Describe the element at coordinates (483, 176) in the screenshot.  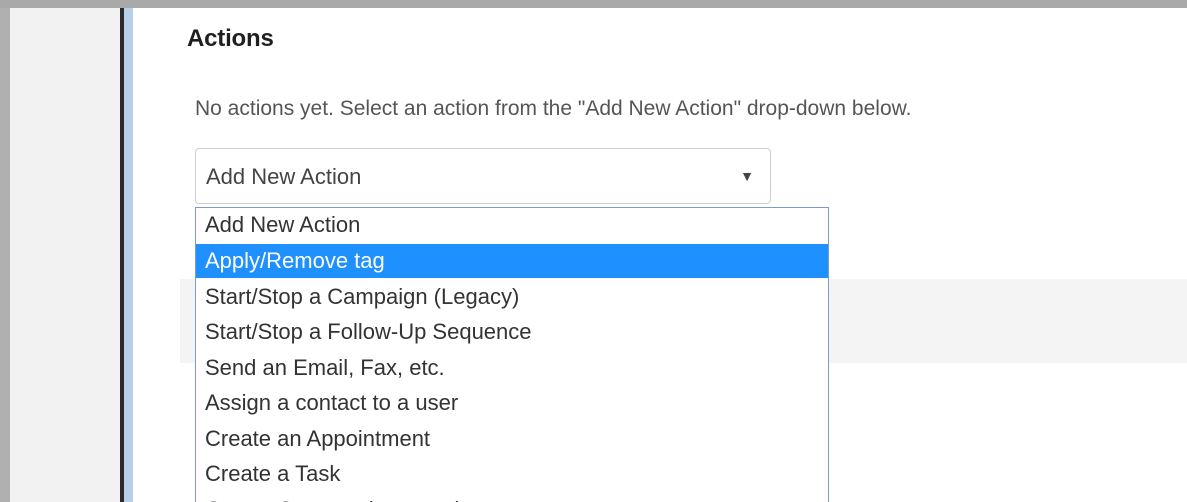
I see `add-new-action-select: Add New Action ▼` at that location.